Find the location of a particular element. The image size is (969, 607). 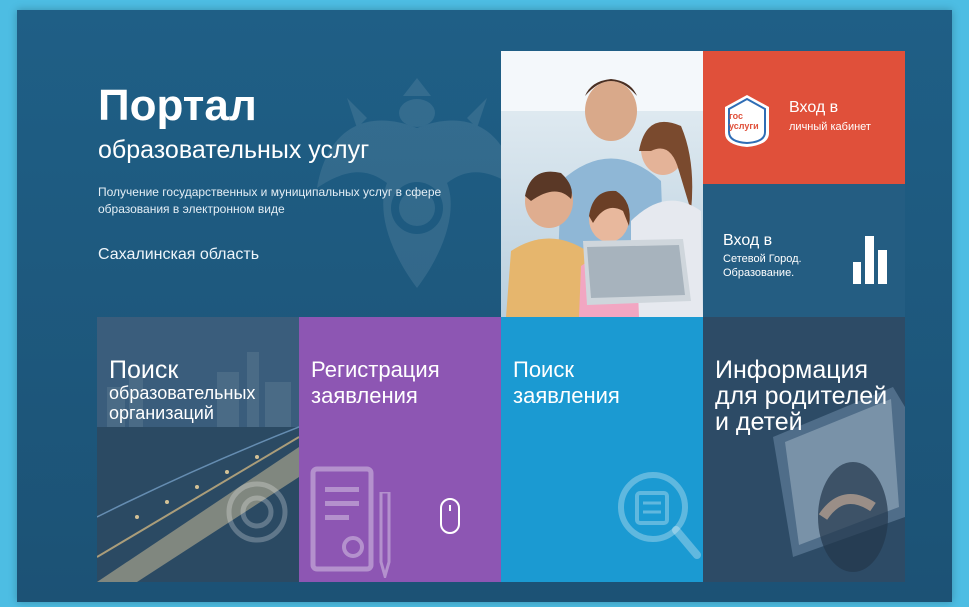

network-city-icon is located at coordinates (870, 260).